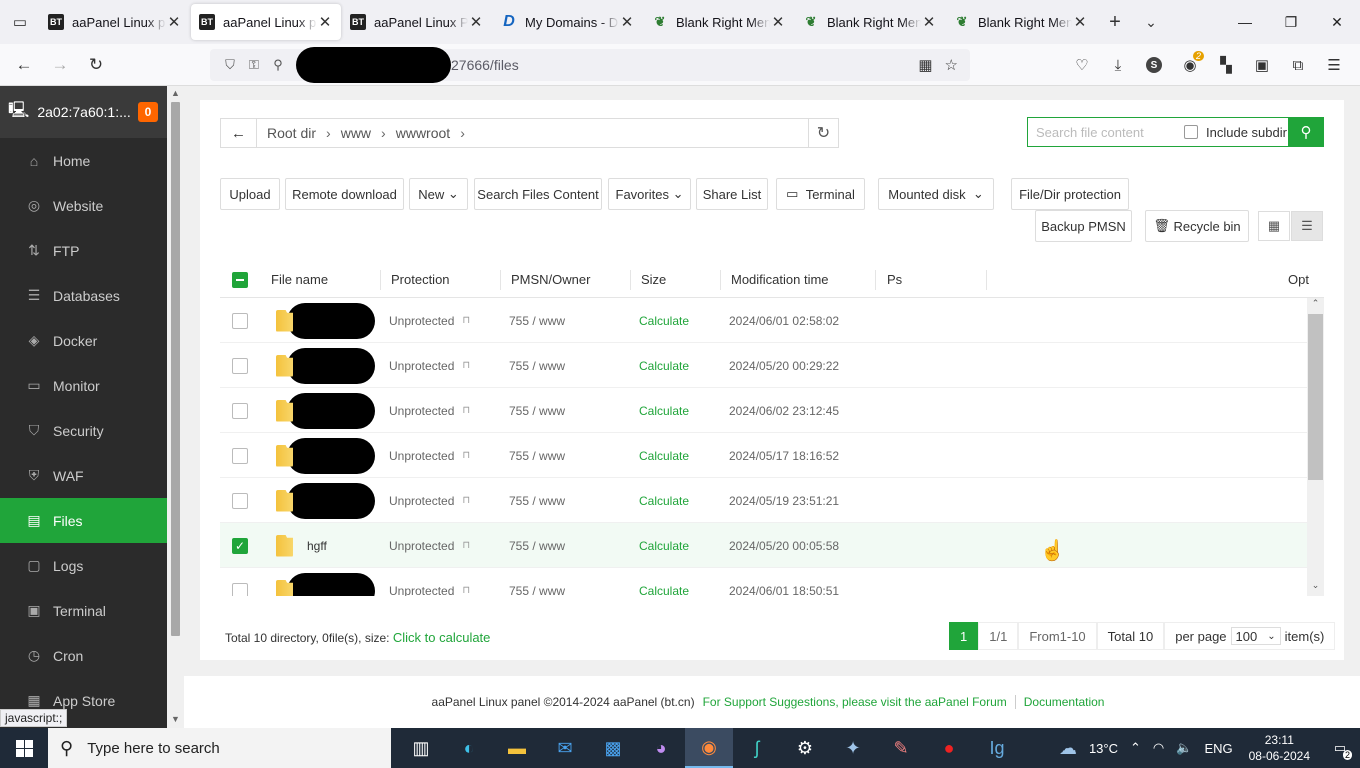  I want to click on refresh-icon: ↻, so click(823, 133).